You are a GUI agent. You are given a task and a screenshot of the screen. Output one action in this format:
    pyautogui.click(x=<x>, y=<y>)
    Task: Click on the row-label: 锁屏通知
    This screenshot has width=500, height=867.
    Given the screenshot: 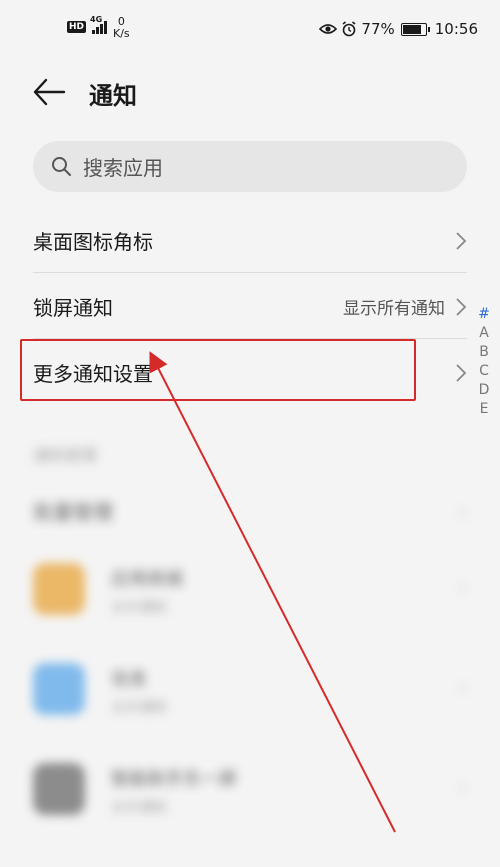 What is the action you would take?
    pyautogui.click(x=73, y=308)
    